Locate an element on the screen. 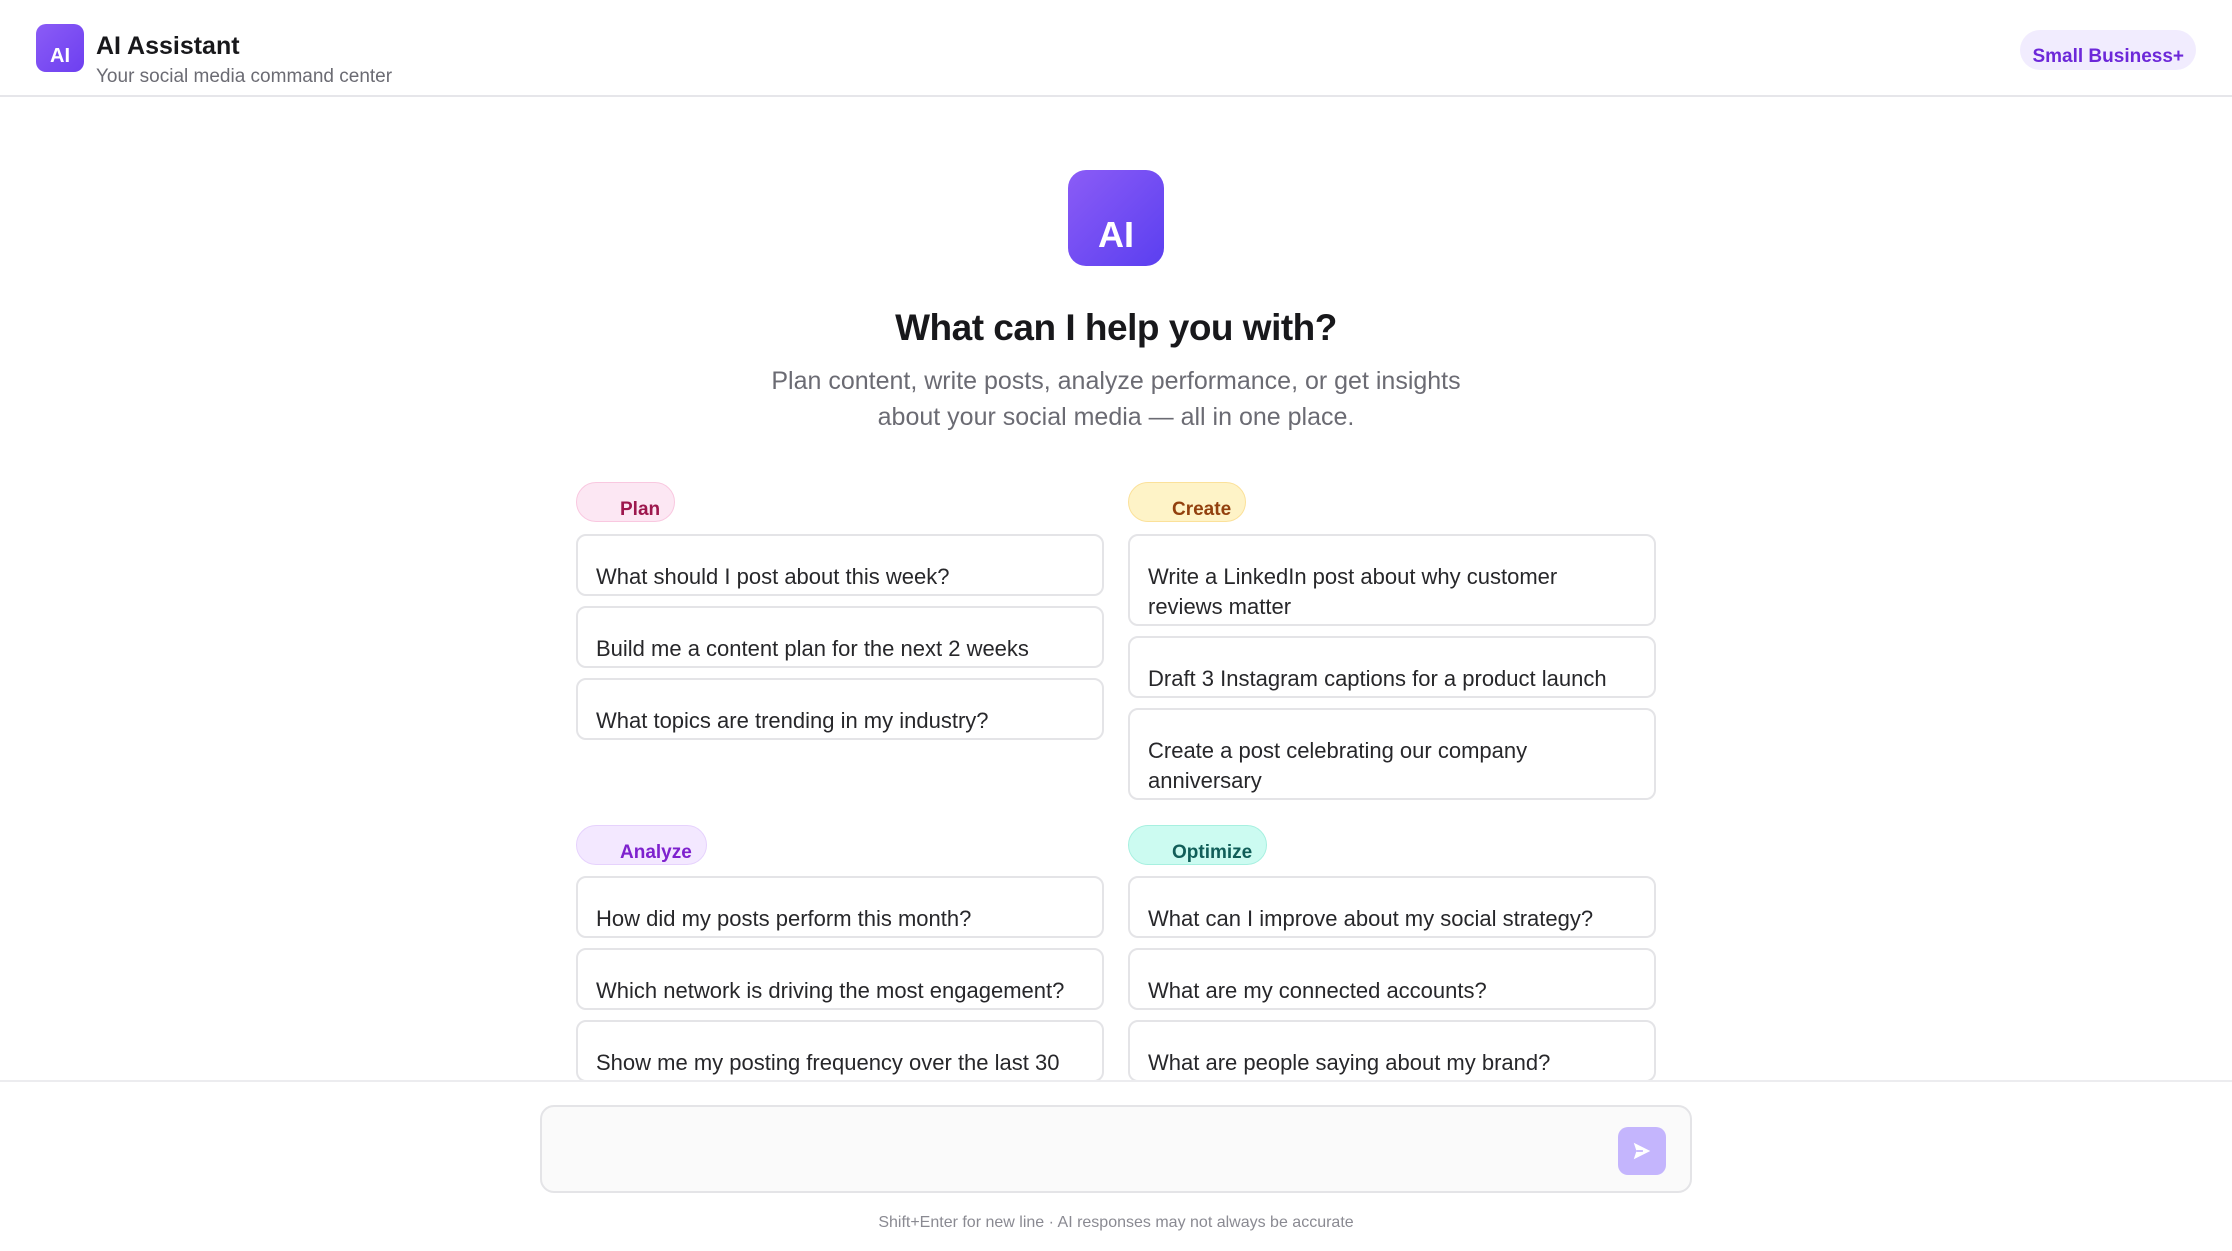 Image resolution: width=2232 pixels, height=1251 pixels. app-subtitle: Your social media command center is located at coordinates (244, 76).